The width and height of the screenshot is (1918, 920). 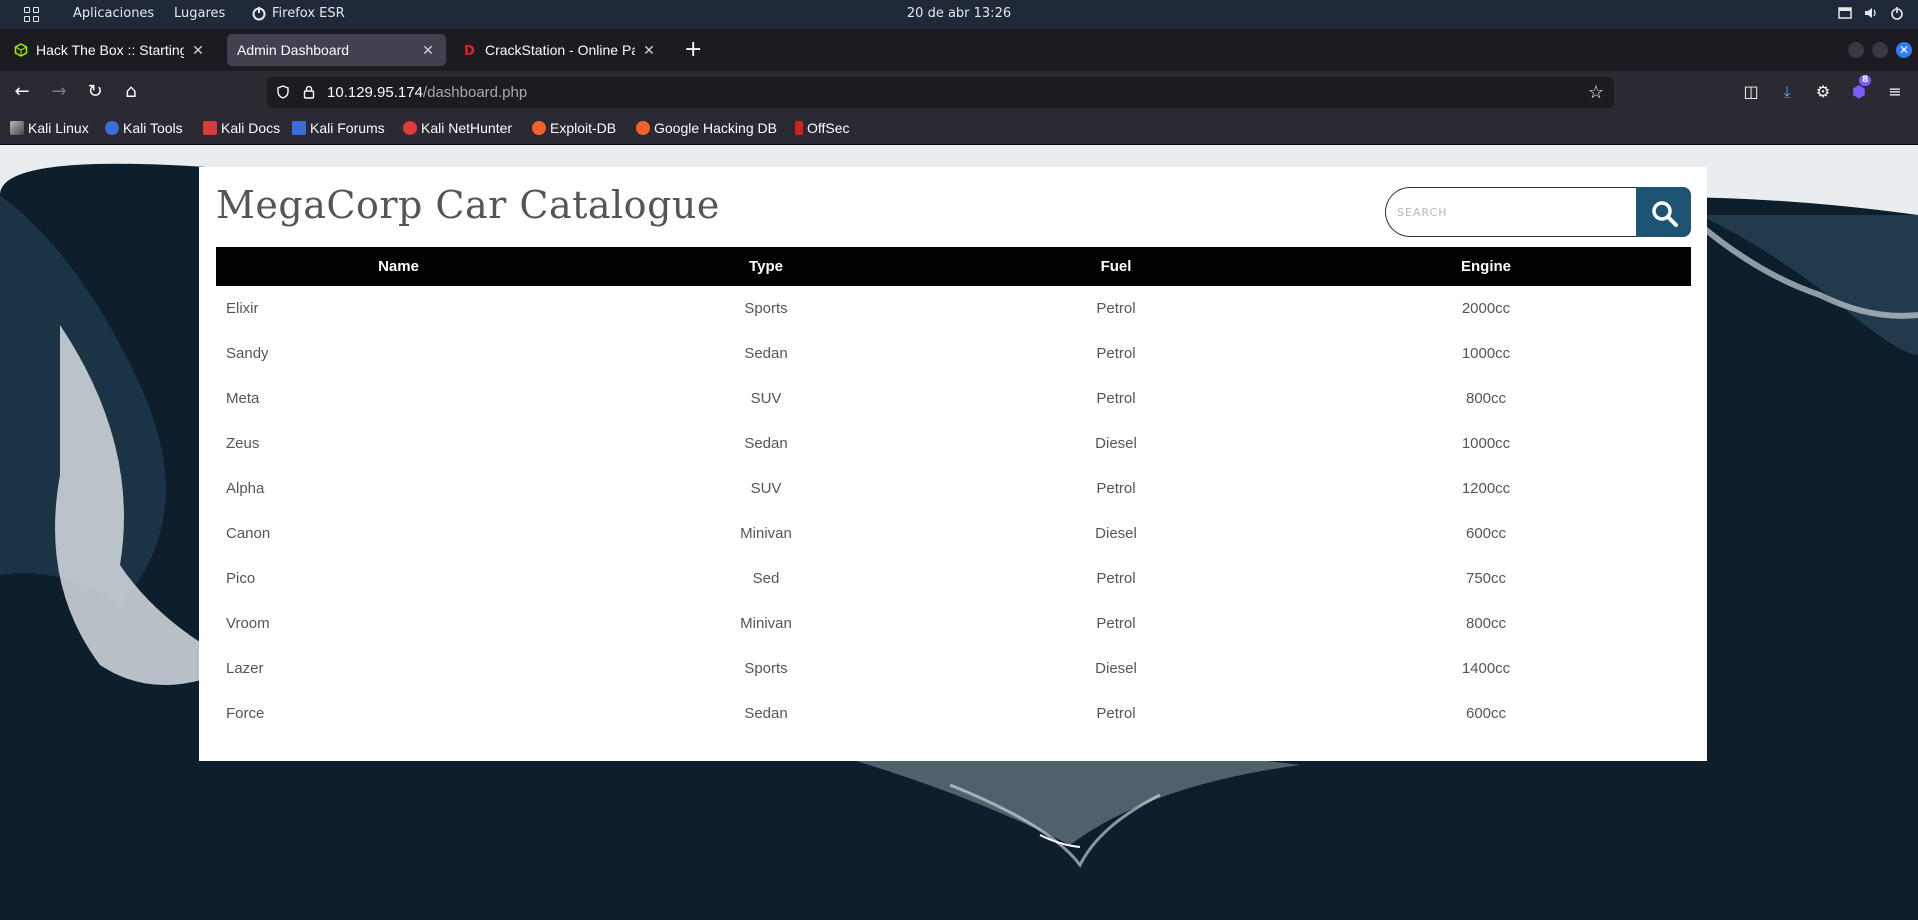 I want to click on cell-name: Zeus, so click(x=243, y=443).